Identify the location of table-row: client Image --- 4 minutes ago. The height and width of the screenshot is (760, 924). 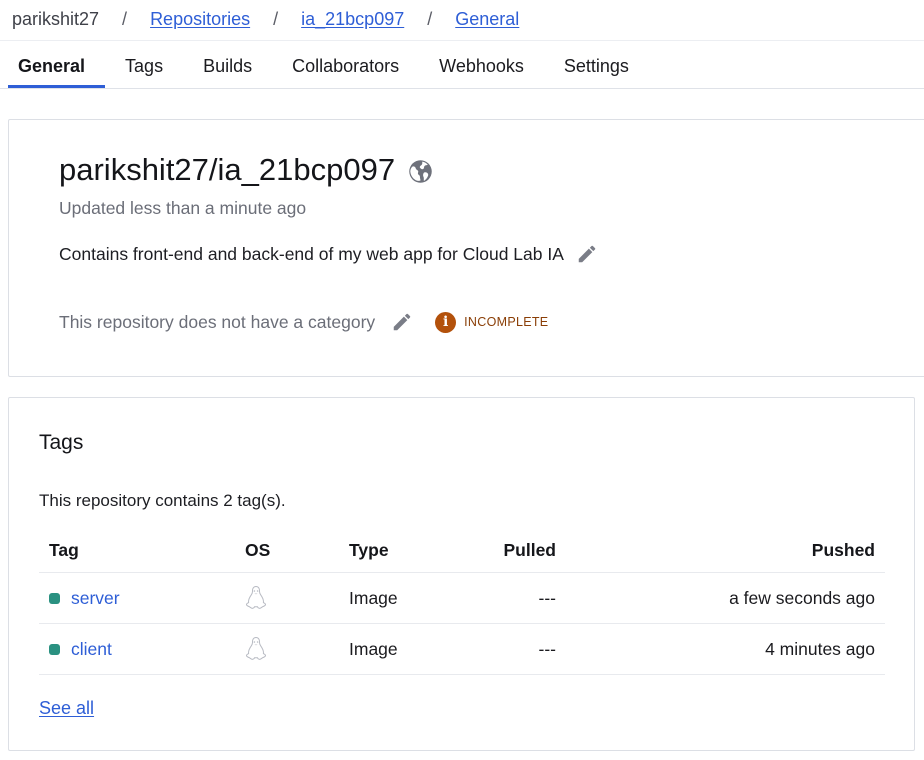
(462, 649).